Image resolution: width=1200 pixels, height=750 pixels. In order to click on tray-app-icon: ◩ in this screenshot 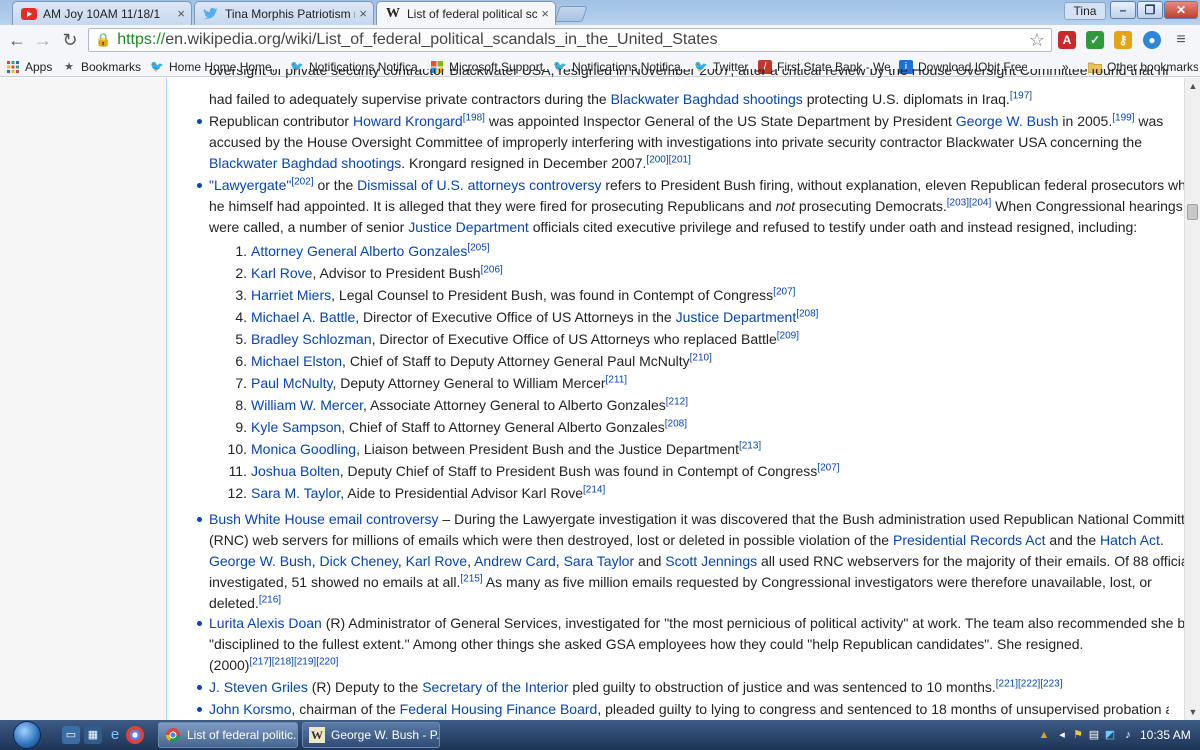, I will do `click(1110, 735)`.